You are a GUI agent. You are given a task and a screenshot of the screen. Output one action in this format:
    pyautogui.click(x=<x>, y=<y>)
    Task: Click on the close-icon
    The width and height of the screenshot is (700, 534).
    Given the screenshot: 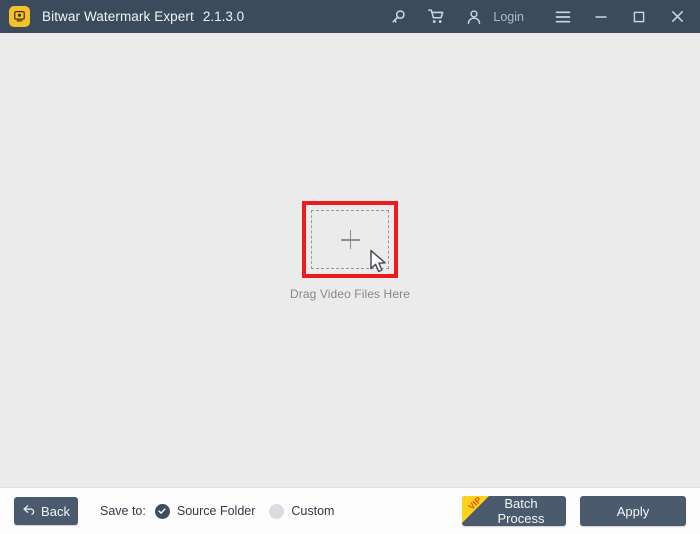 What is the action you would take?
    pyautogui.click(x=677, y=16)
    